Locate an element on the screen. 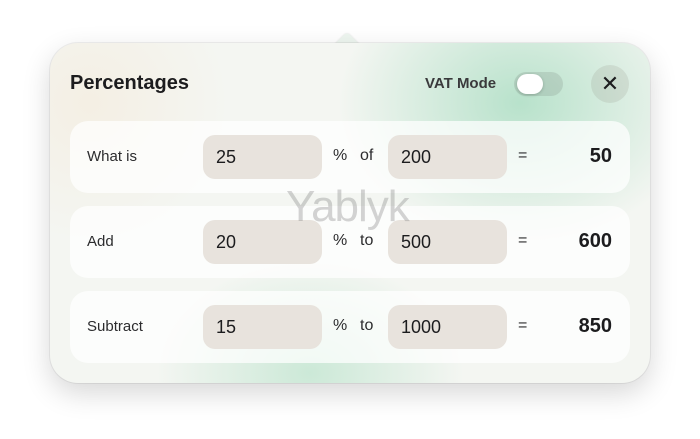 This screenshot has height=439, width=700. percent-input: 25 is located at coordinates (262, 157).